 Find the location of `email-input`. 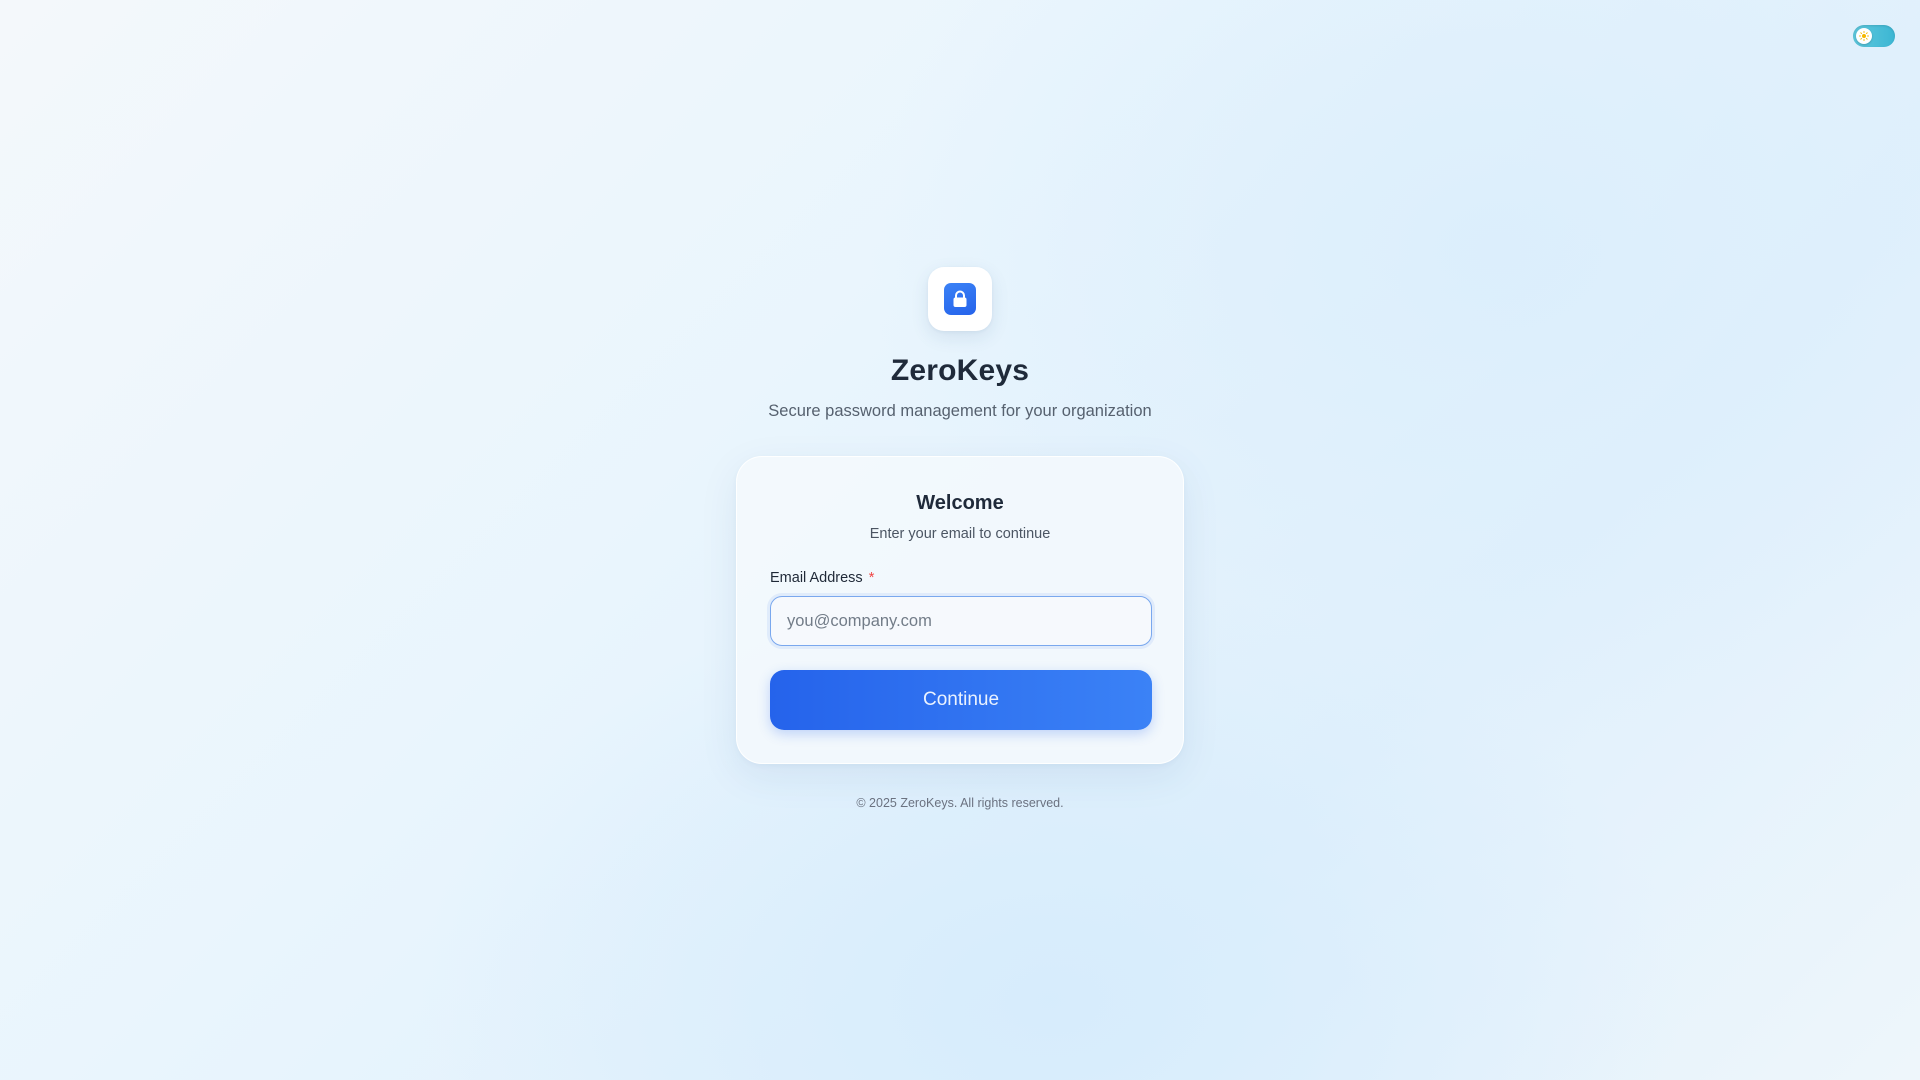

email-input is located at coordinates (961, 621).